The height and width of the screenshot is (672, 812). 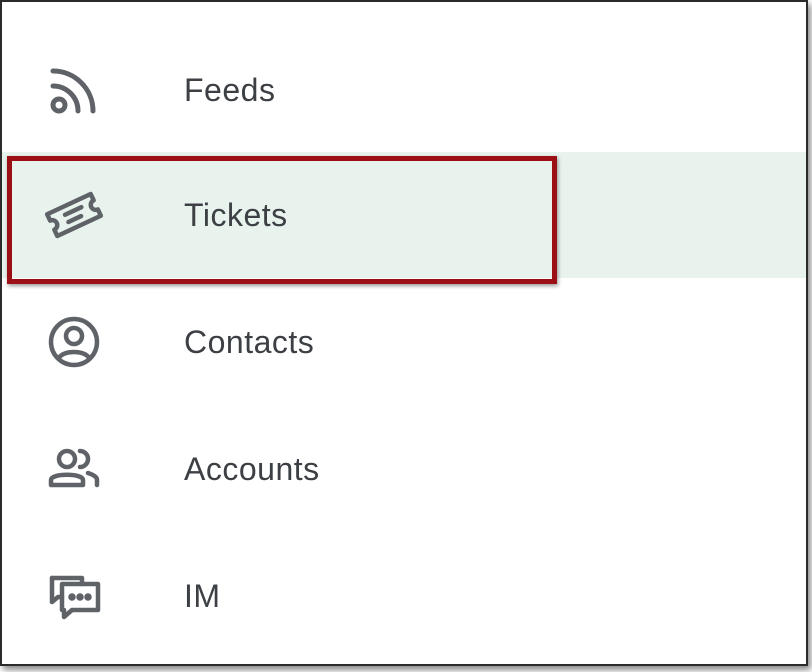 I want to click on people-icon, so click(x=74, y=469).